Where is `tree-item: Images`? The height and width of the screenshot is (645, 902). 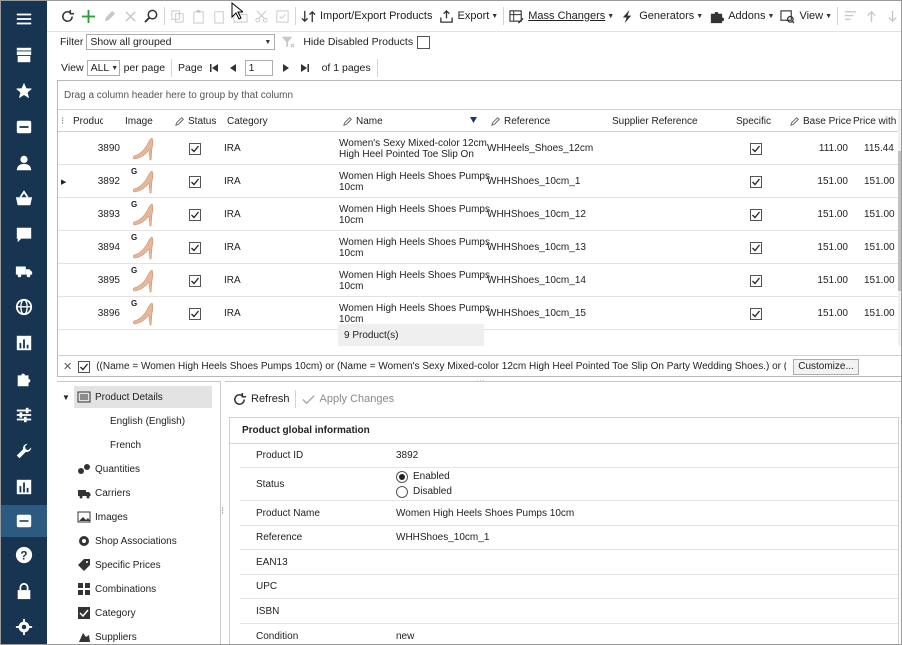 tree-item: Images is located at coordinates (102, 517).